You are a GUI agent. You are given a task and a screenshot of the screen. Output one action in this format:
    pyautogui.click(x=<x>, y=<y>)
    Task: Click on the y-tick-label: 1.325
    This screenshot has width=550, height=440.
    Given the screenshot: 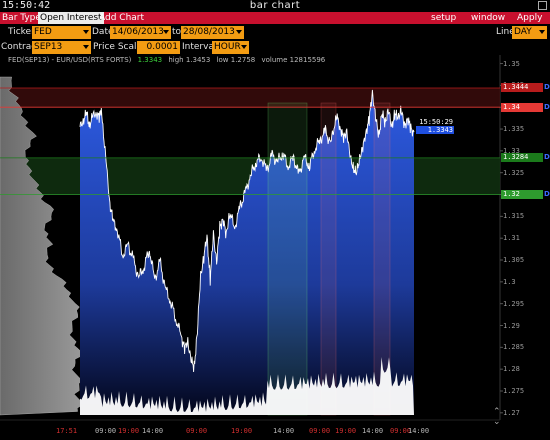 What is the action you would take?
    pyautogui.click(x=514, y=172)
    